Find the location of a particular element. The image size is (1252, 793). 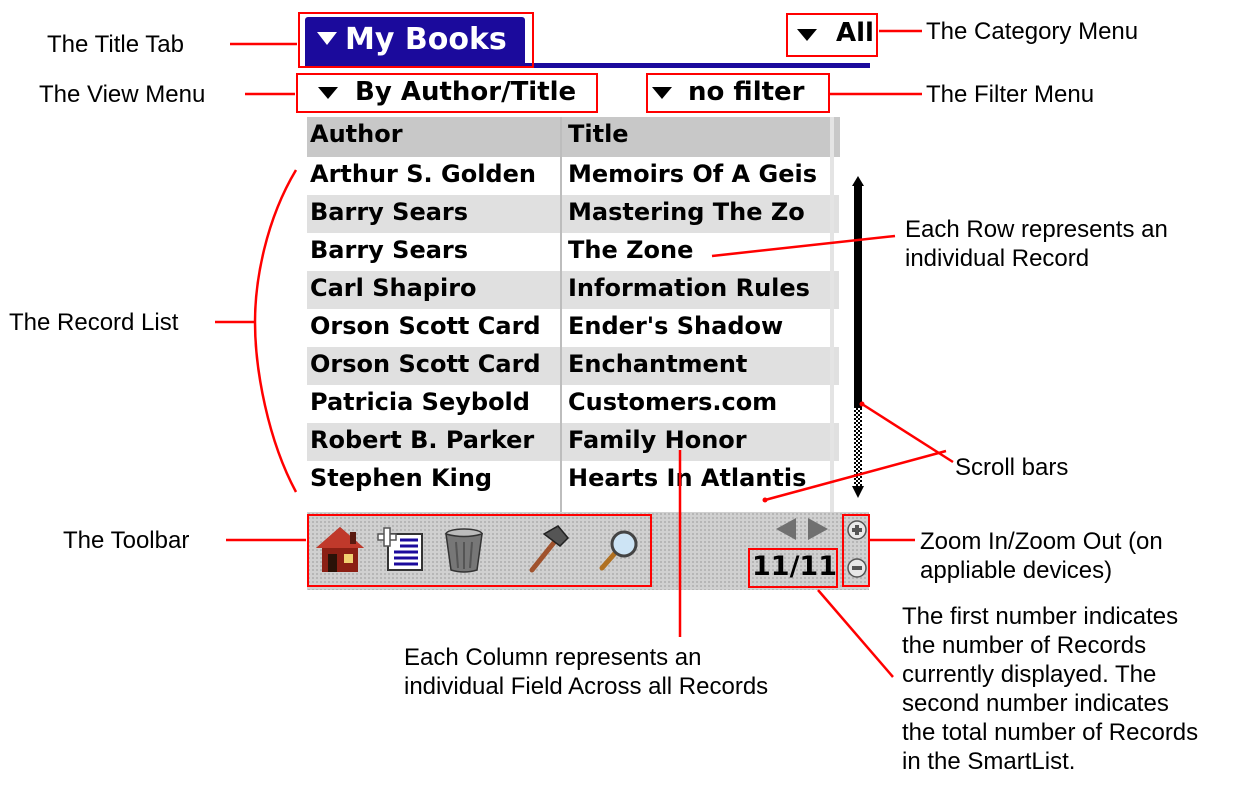

toolbar-label: The Toolbar is located at coordinates (126, 540).